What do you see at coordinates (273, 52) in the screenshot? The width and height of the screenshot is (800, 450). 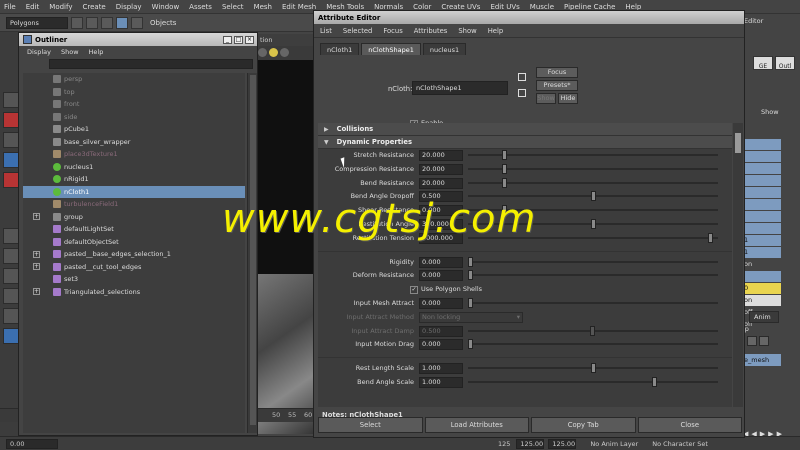 I see `lighting-icon` at bounding box center [273, 52].